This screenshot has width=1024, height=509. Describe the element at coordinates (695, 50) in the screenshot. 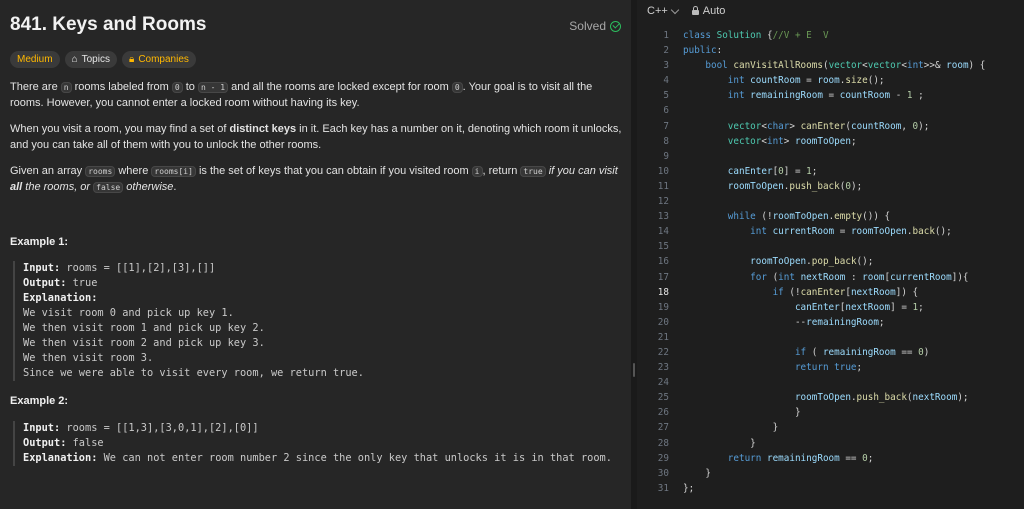

I see `code-text: public:` at that location.